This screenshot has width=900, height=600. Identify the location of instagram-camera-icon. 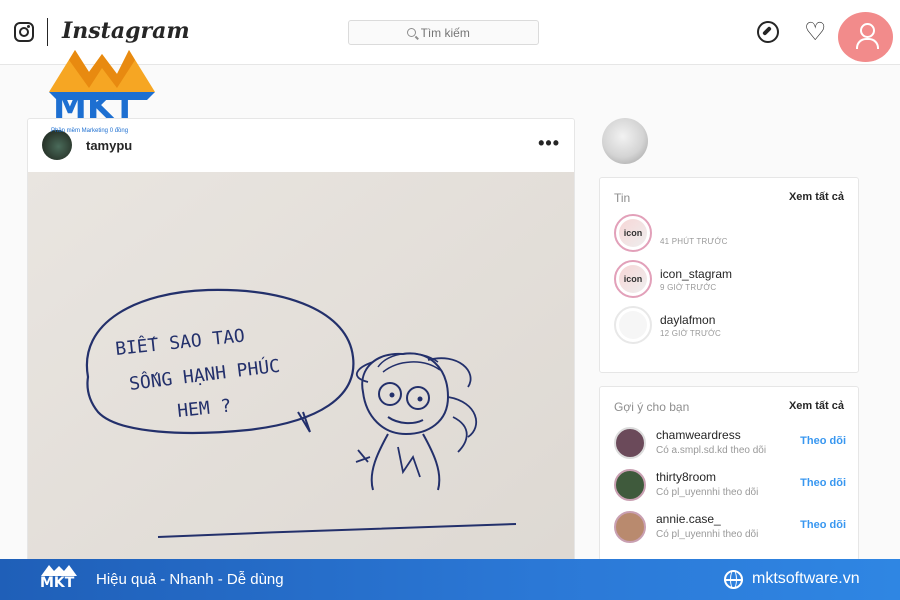
(24, 32).